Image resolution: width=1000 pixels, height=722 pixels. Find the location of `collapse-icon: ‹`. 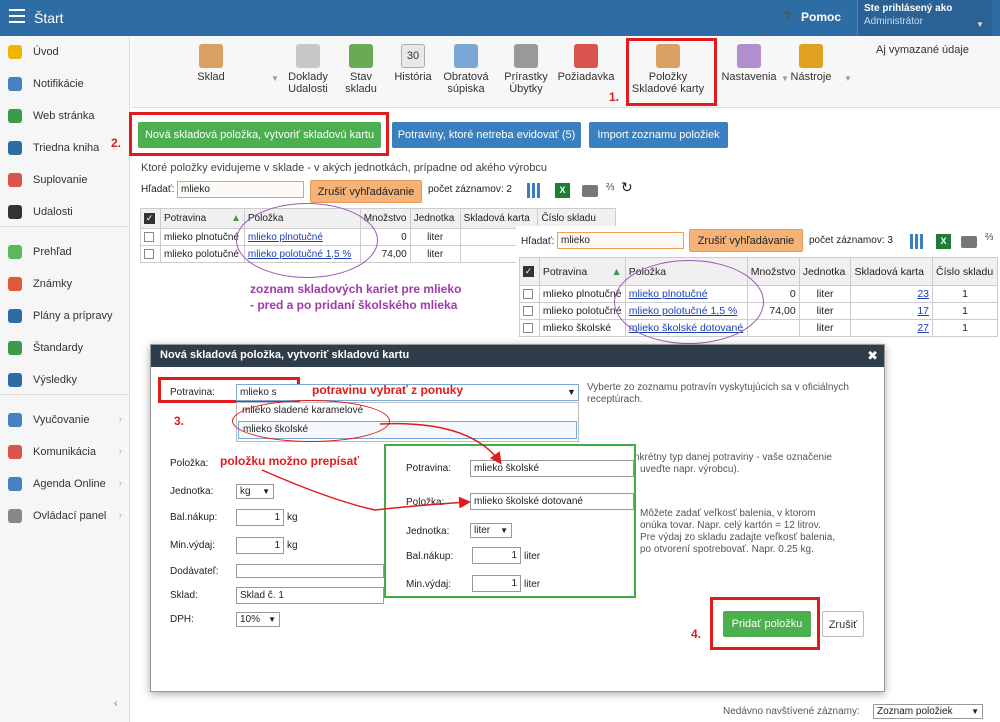

collapse-icon: ‹ is located at coordinates (115, 703).